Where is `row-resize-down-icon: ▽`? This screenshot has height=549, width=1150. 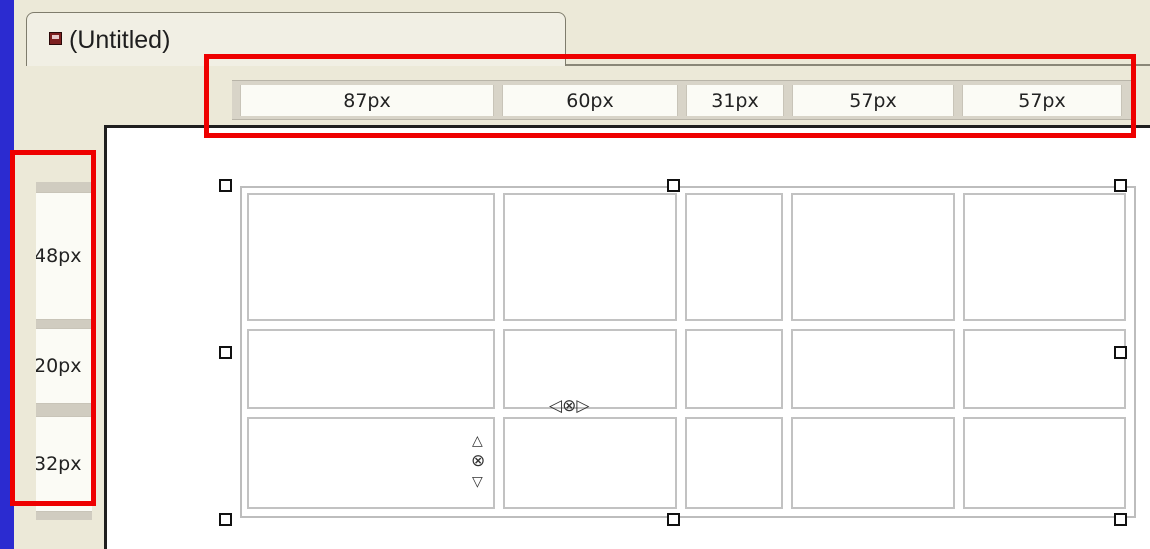
row-resize-down-icon: ▽ is located at coordinates (477, 482).